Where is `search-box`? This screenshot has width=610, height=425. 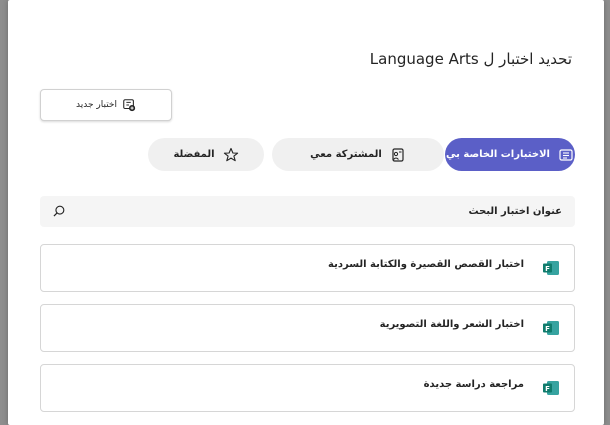 search-box is located at coordinates (307, 211).